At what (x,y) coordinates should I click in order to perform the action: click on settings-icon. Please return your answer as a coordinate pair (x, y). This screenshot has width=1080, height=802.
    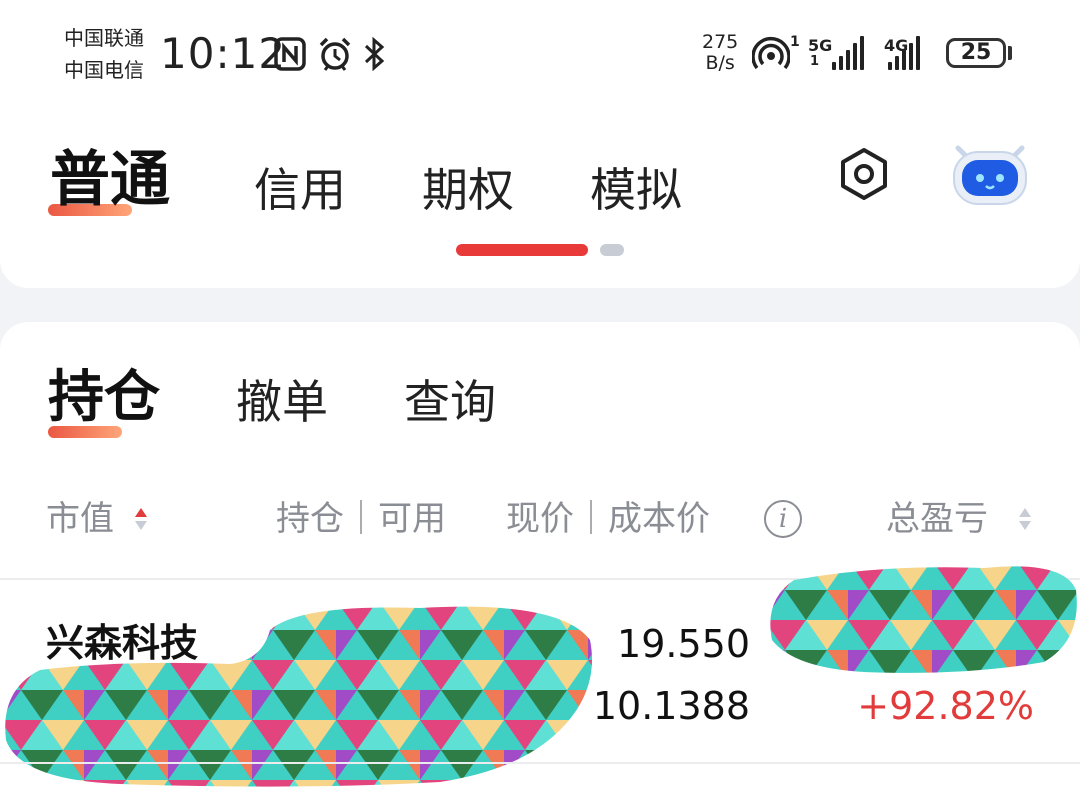
    Looking at the image, I should click on (864, 174).